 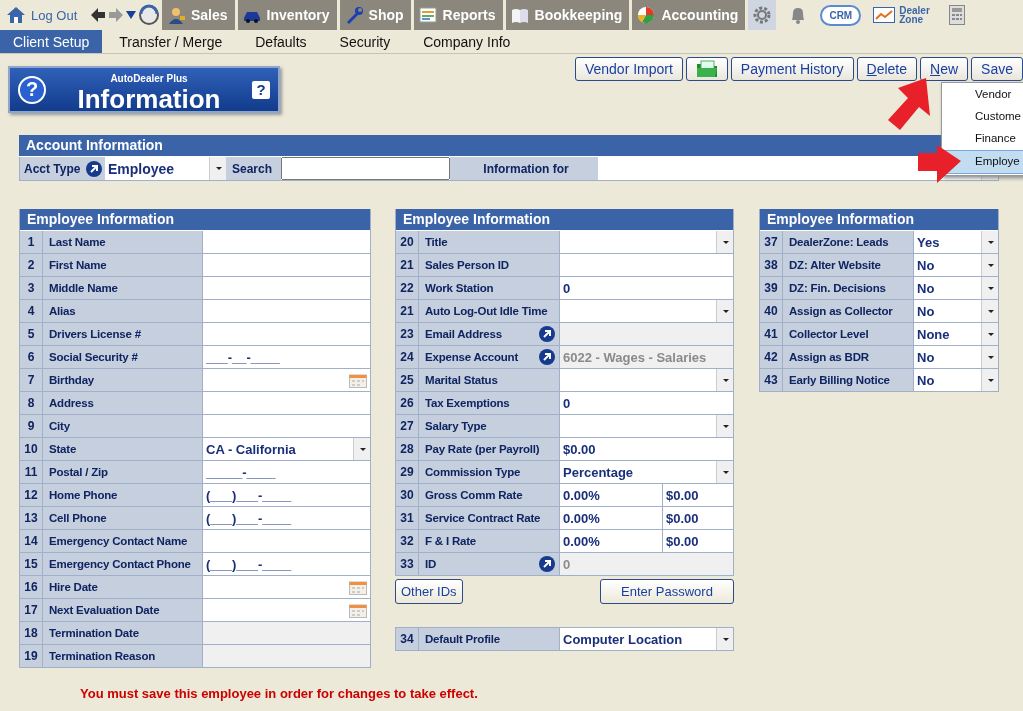 I want to click on field-label: State, so click(x=63, y=449).